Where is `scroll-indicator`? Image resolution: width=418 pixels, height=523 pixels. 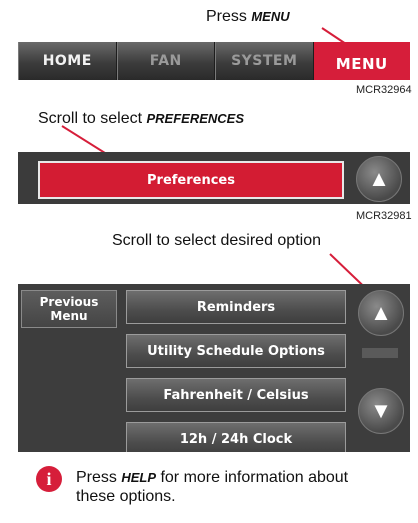
scroll-indicator is located at coordinates (380, 353).